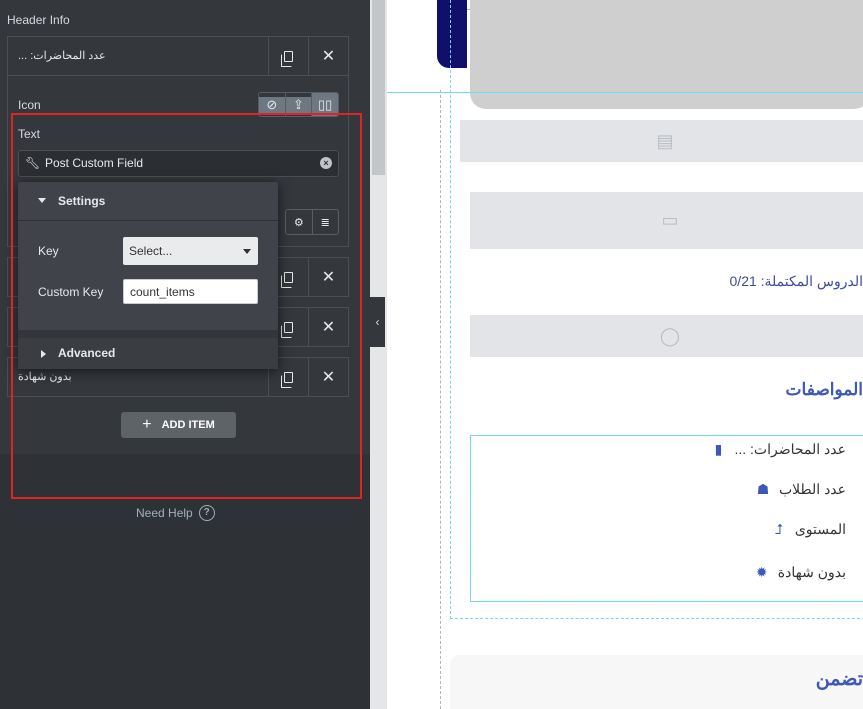  I want to click on clear-dynamic-icon: ×, so click(326, 163).